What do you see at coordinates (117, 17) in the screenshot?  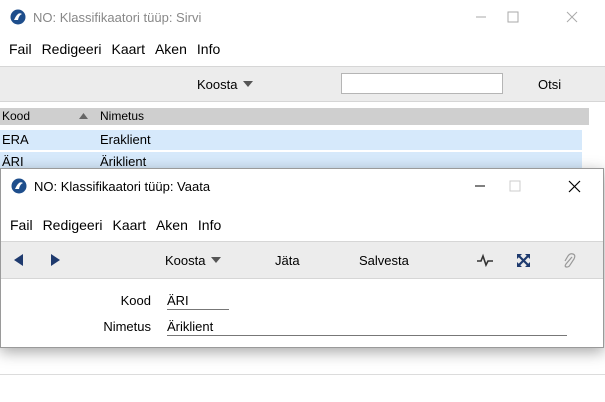 I see `browse-window-title: NO: Klassifikaatori tüüp: Sirvi` at bounding box center [117, 17].